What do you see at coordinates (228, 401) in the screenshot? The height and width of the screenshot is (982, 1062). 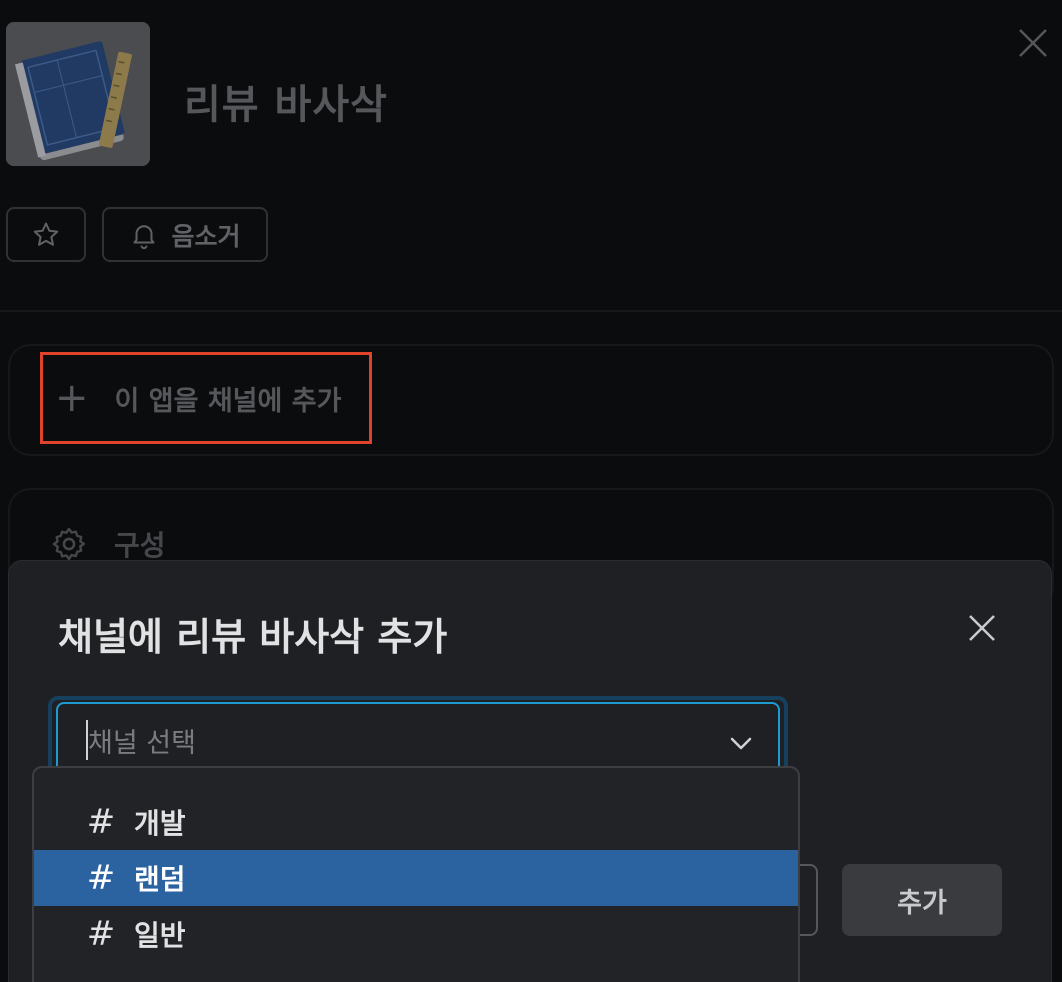 I see `add-to-channel-label: 이 앱을 채널에 추가` at bounding box center [228, 401].